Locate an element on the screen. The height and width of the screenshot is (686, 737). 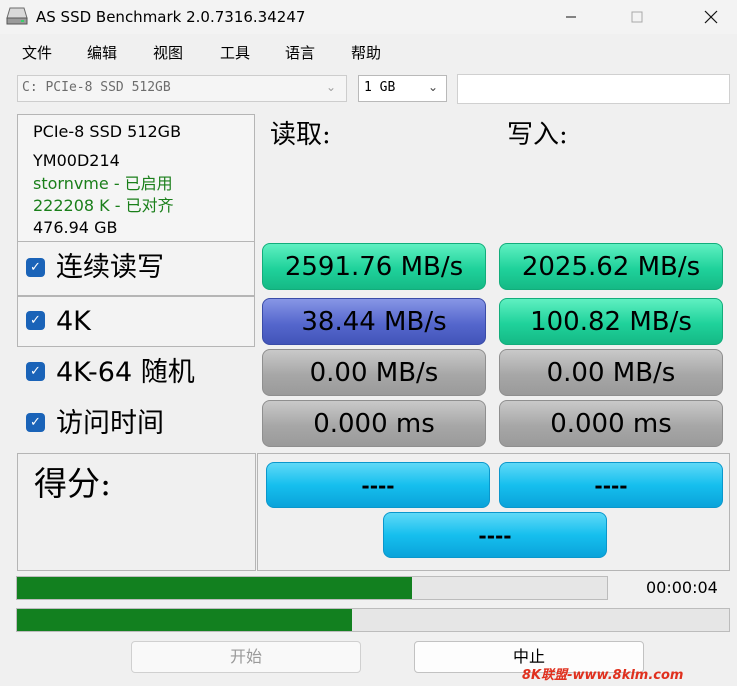
drive-select: C: PCIe-8 SSD 512GB is located at coordinates (182, 88).